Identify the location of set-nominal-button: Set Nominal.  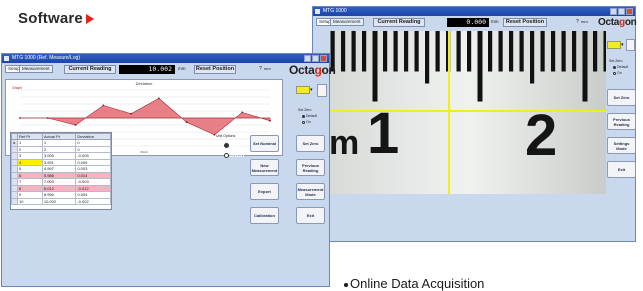
(264, 143).